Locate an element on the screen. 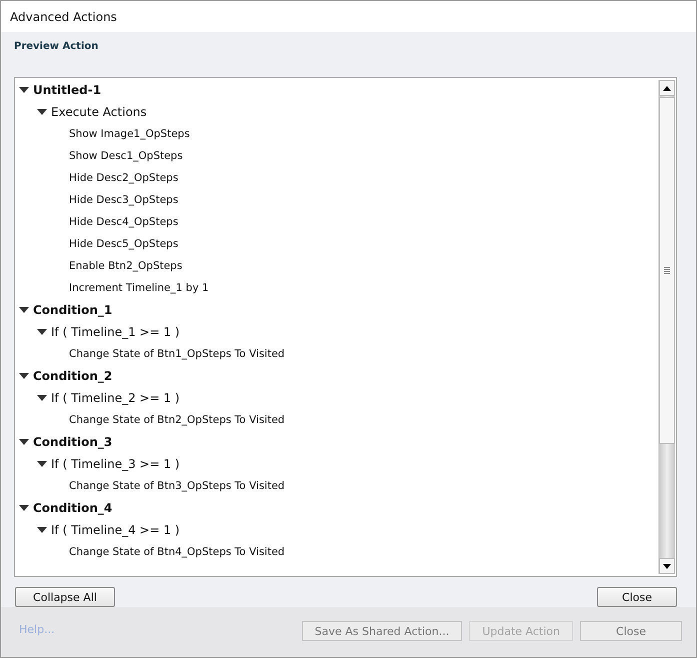  tree-item: Hide Desc5_OpSteps is located at coordinates (123, 244).